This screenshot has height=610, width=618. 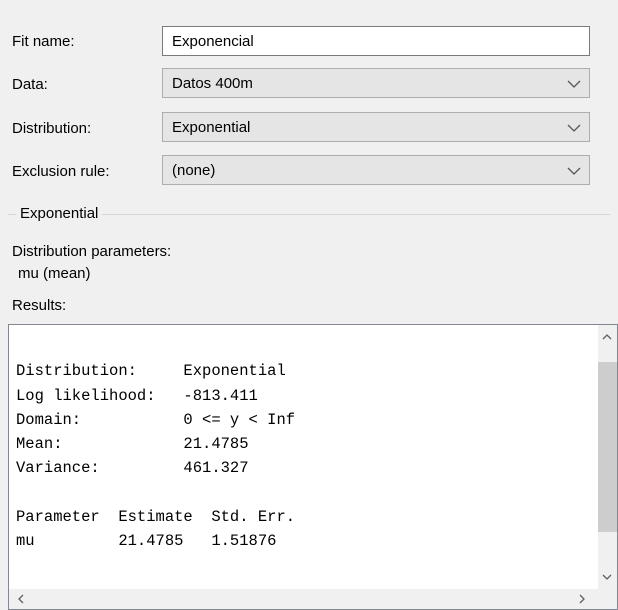 What do you see at coordinates (607, 337) in the screenshot?
I see `scroll-up-icon` at bounding box center [607, 337].